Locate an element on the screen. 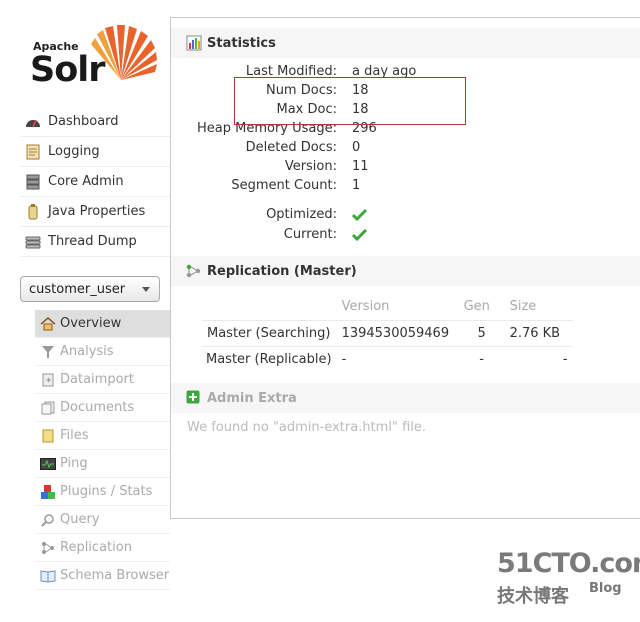  statistics-title: Statistics is located at coordinates (241, 43).